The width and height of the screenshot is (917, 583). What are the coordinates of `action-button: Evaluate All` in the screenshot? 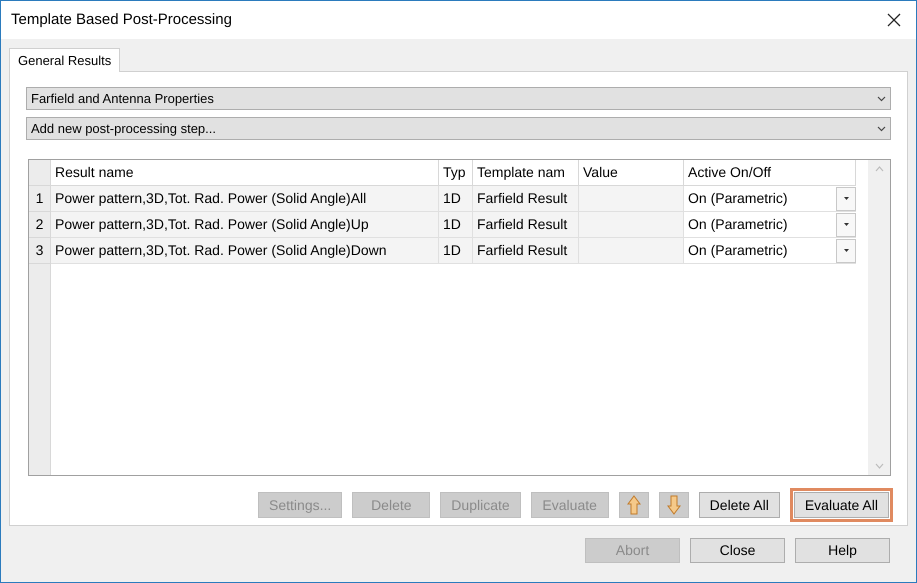 It's located at (841, 505).